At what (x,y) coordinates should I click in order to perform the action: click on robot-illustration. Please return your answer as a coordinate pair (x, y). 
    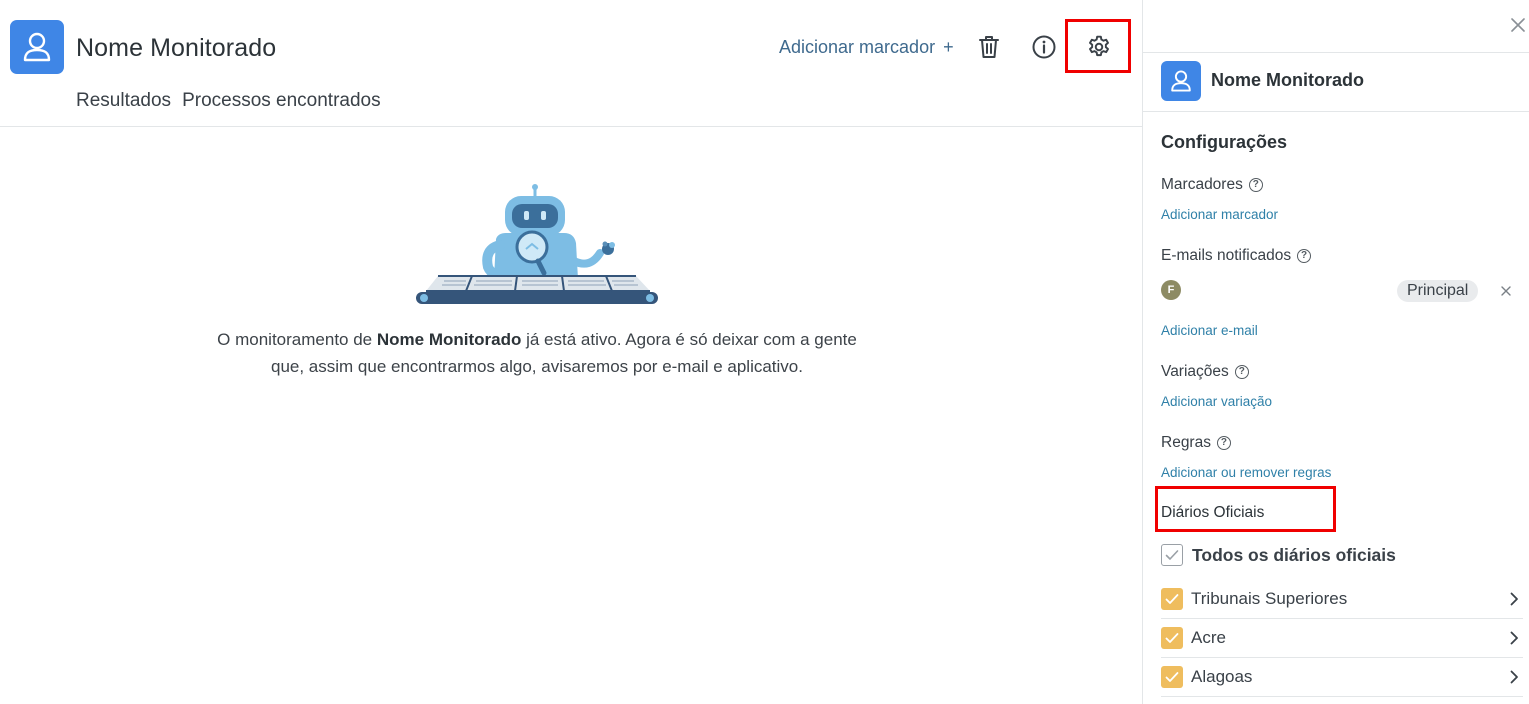
    Looking at the image, I should click on (537, 244).